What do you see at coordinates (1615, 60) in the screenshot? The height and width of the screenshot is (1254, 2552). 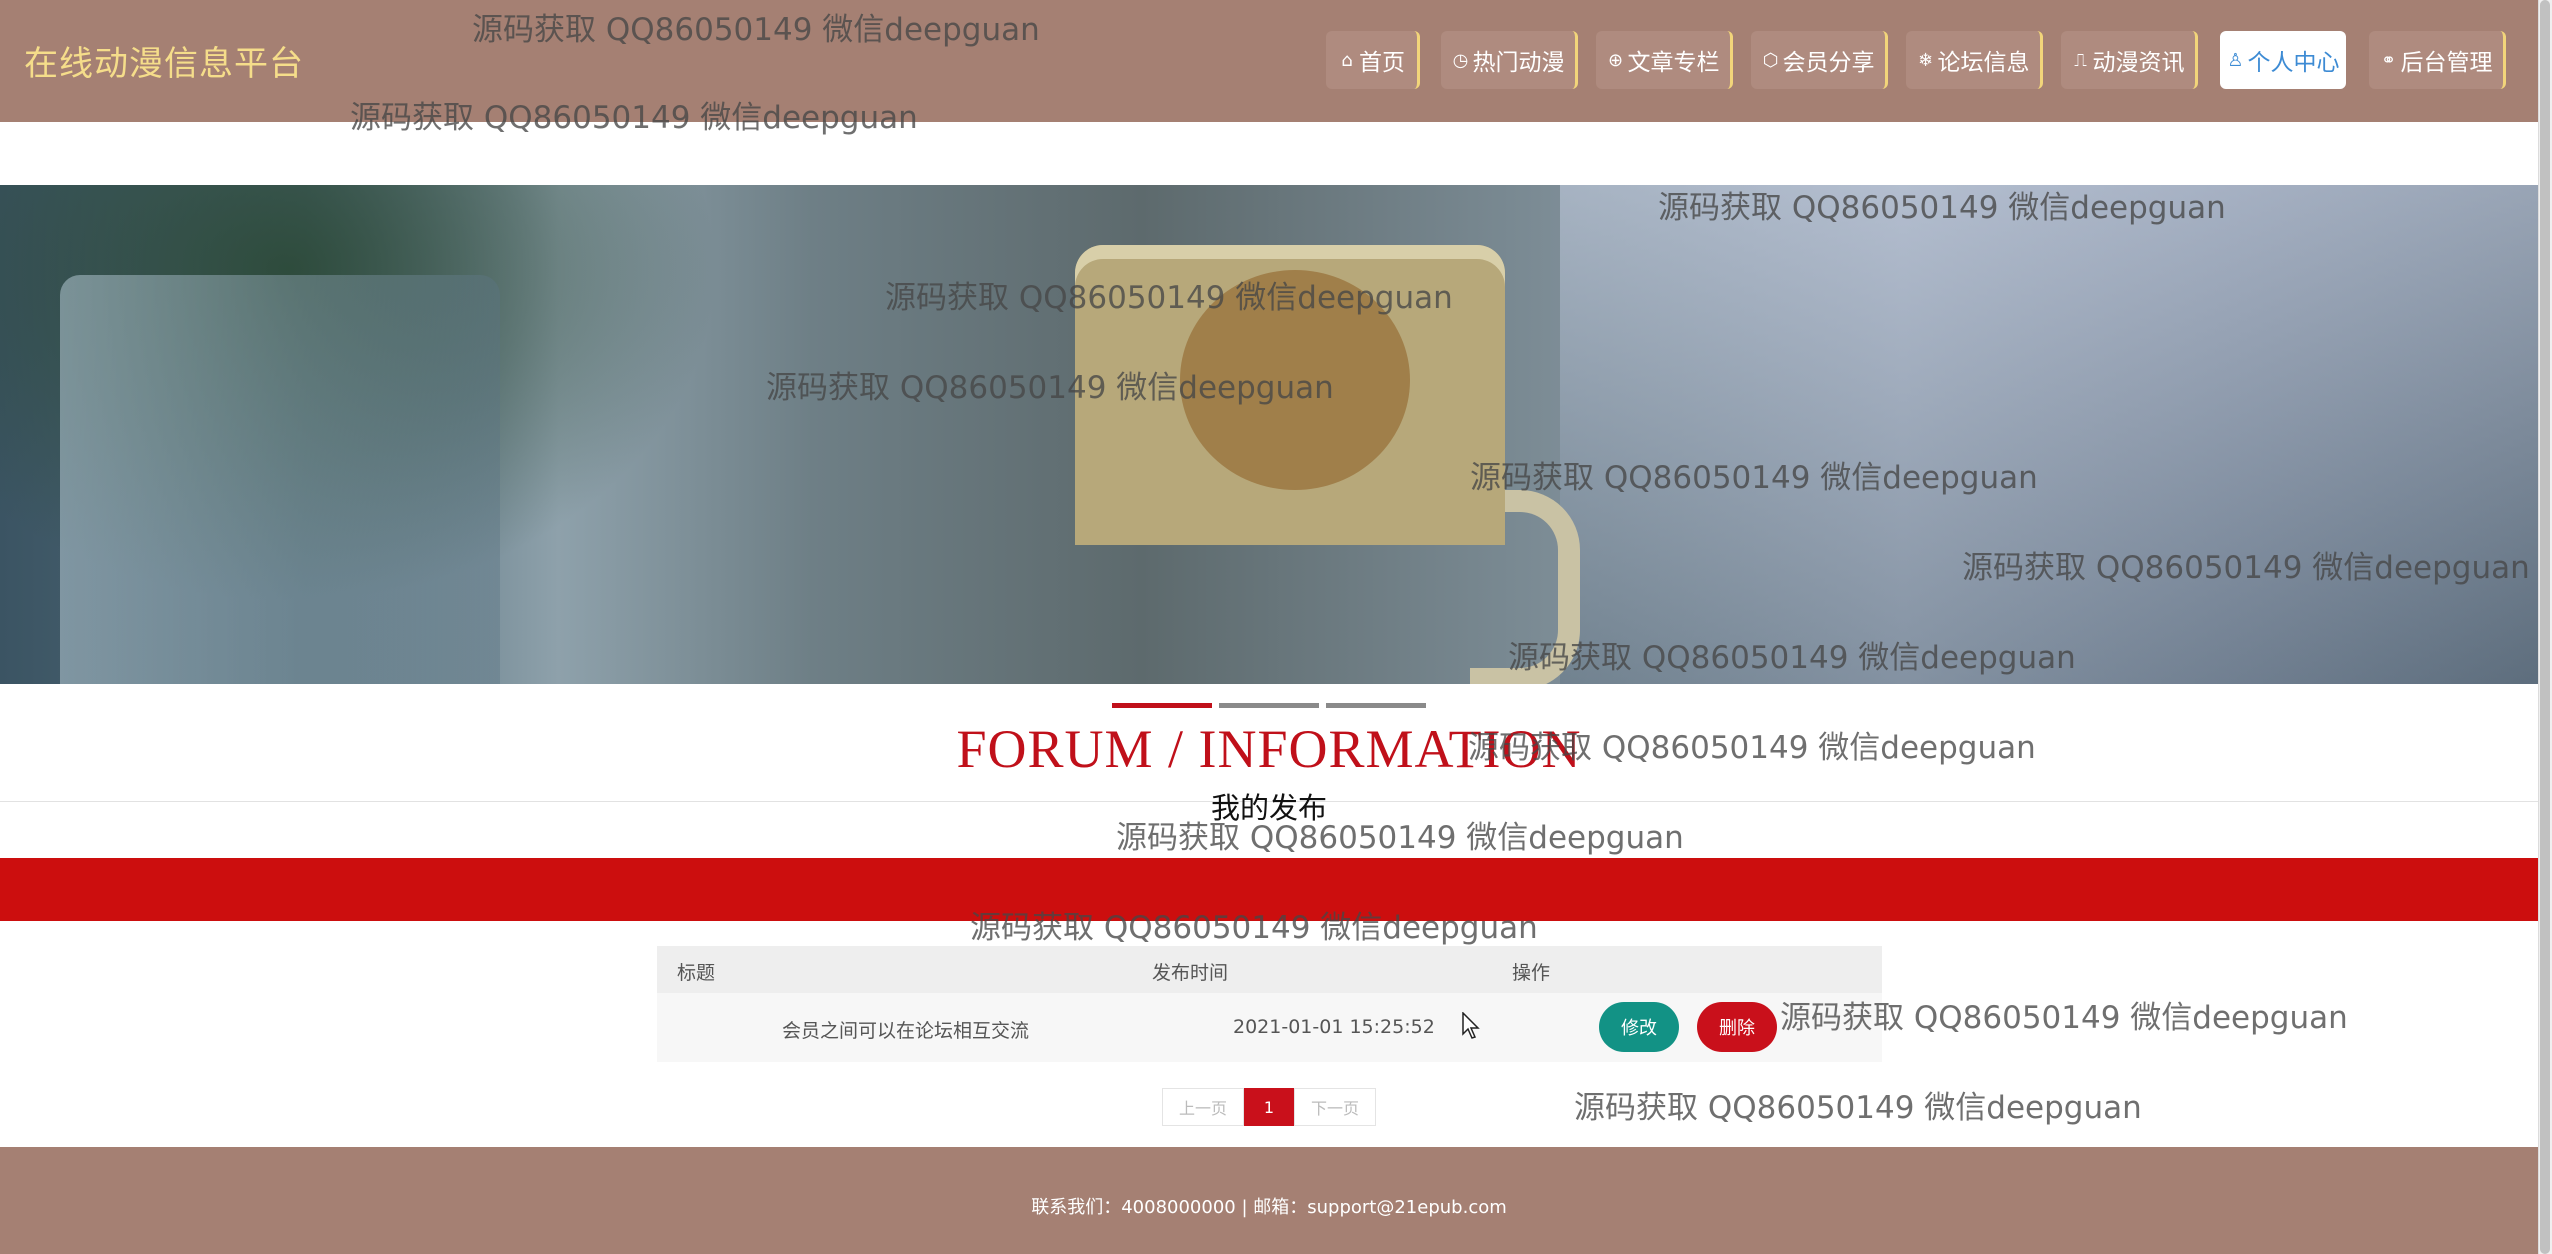 I see `globe-icon: ⊕` at bounding box center [1615, 60].